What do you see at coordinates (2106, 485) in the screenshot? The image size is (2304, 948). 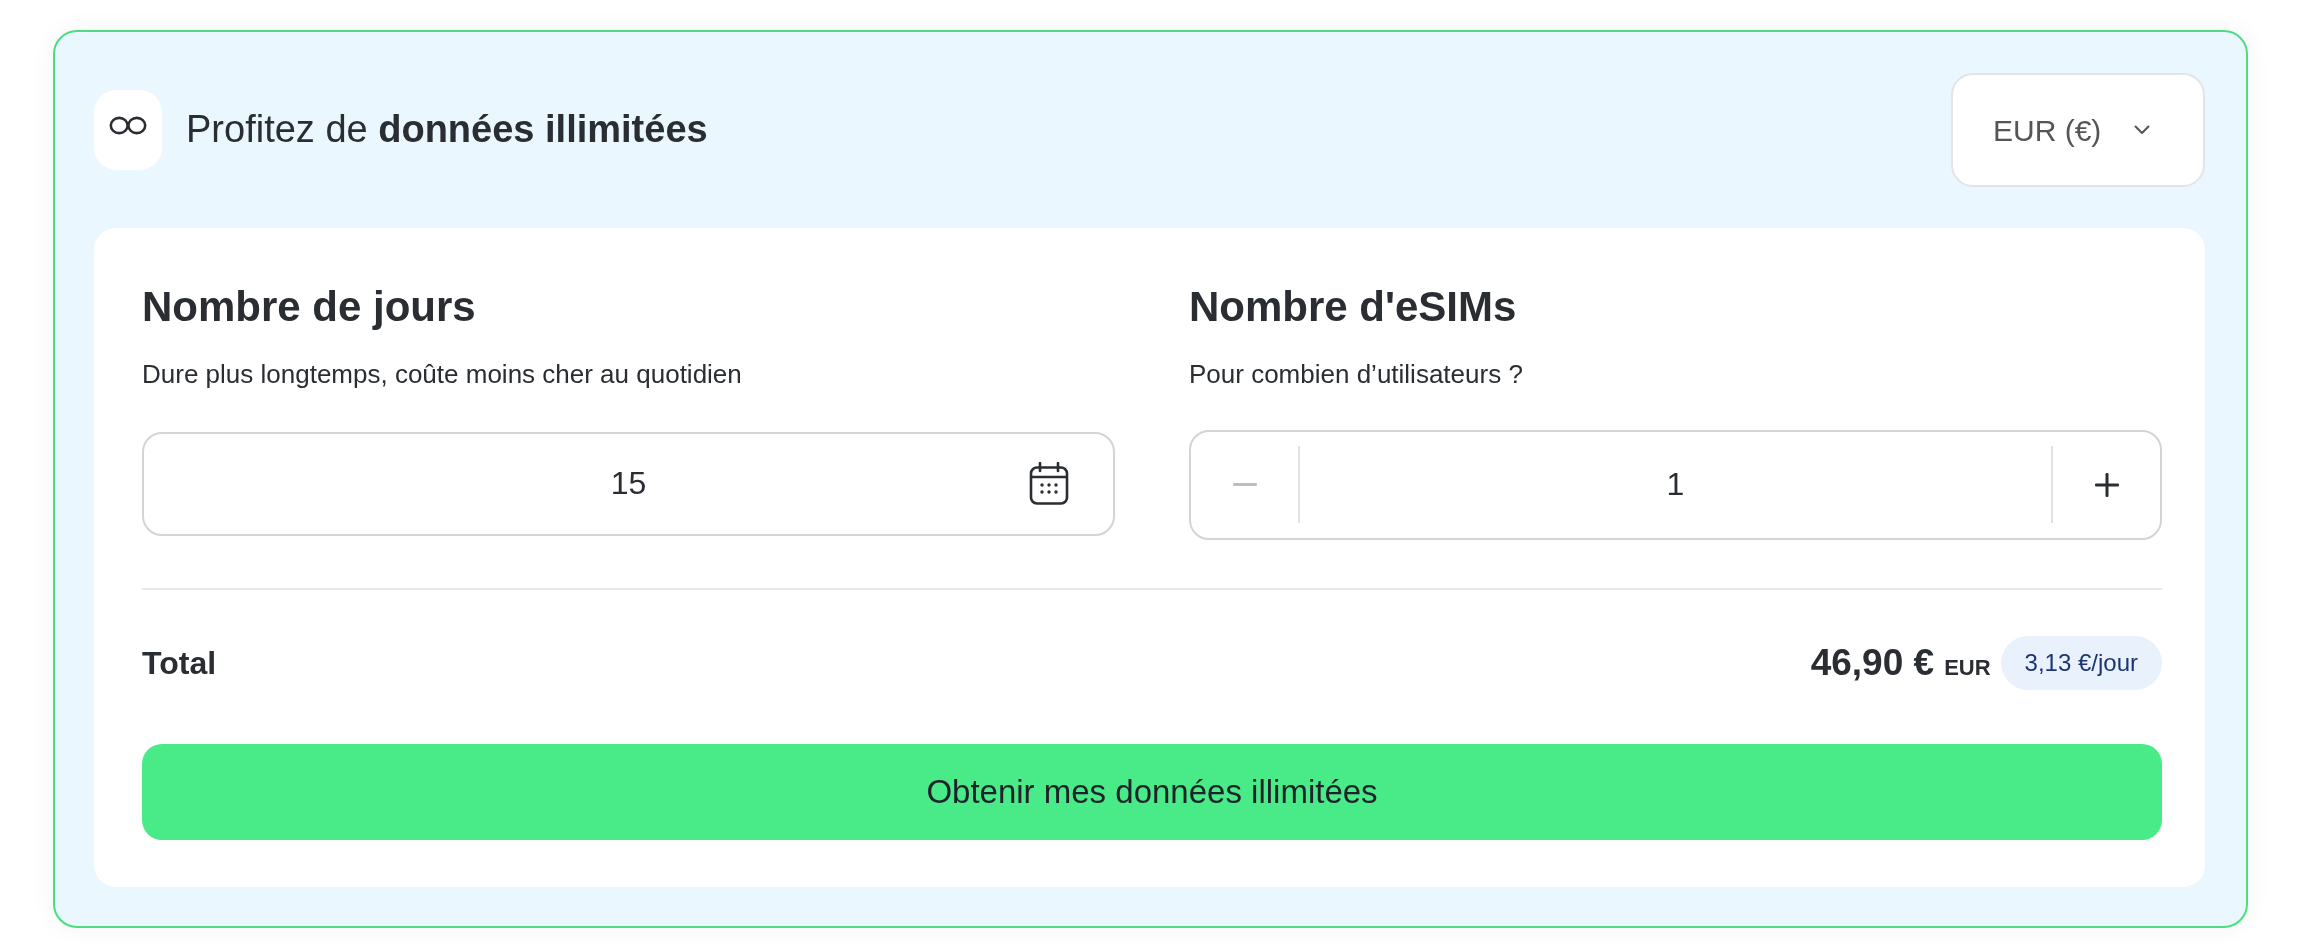 I see `plus-icon` at bounding box center [2106, 485].